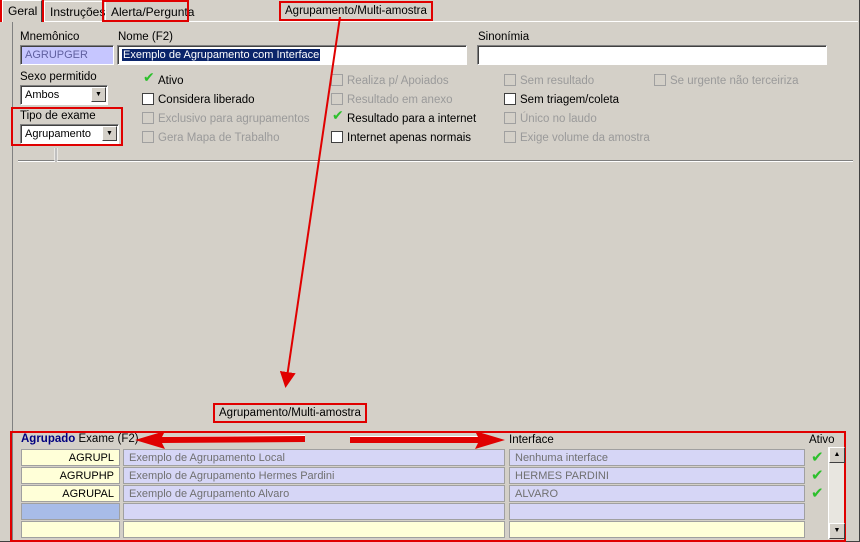 This screenshot has width=860, height=542. What do you see at coordinates (22, 11) in the screenshot?
I see `tab-geral: Geral` at bounding box center [22, 11].